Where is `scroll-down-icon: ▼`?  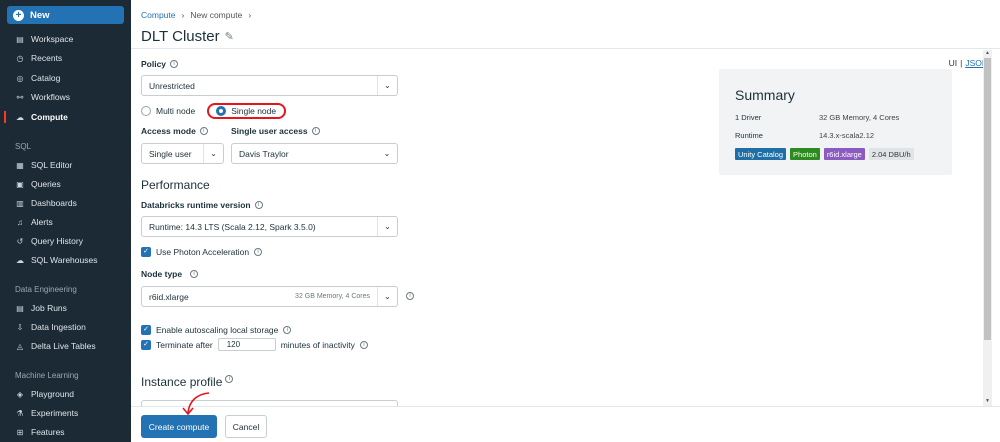 scroll-down-icon: ▼ is located at coordinates (987, 402).